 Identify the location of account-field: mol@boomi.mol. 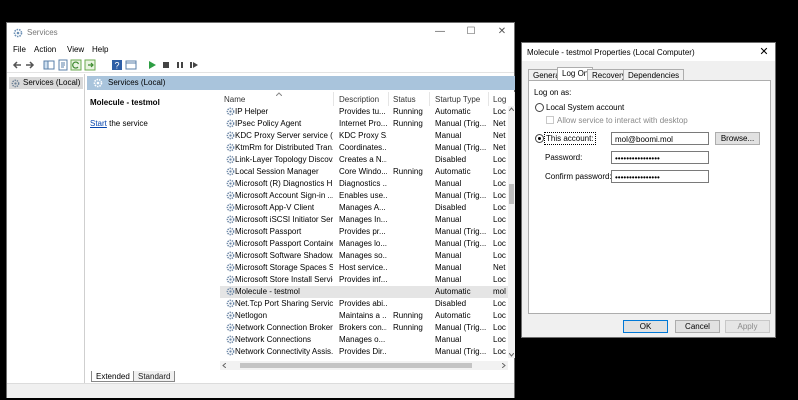
(660, 138).